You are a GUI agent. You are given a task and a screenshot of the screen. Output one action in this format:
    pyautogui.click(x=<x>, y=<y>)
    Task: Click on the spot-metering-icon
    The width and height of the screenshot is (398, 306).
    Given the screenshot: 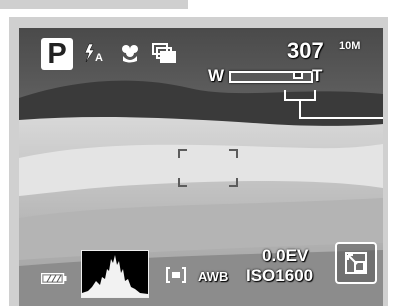 What is the action you would take?
    pyautogui.click(x=176, y=275)
    